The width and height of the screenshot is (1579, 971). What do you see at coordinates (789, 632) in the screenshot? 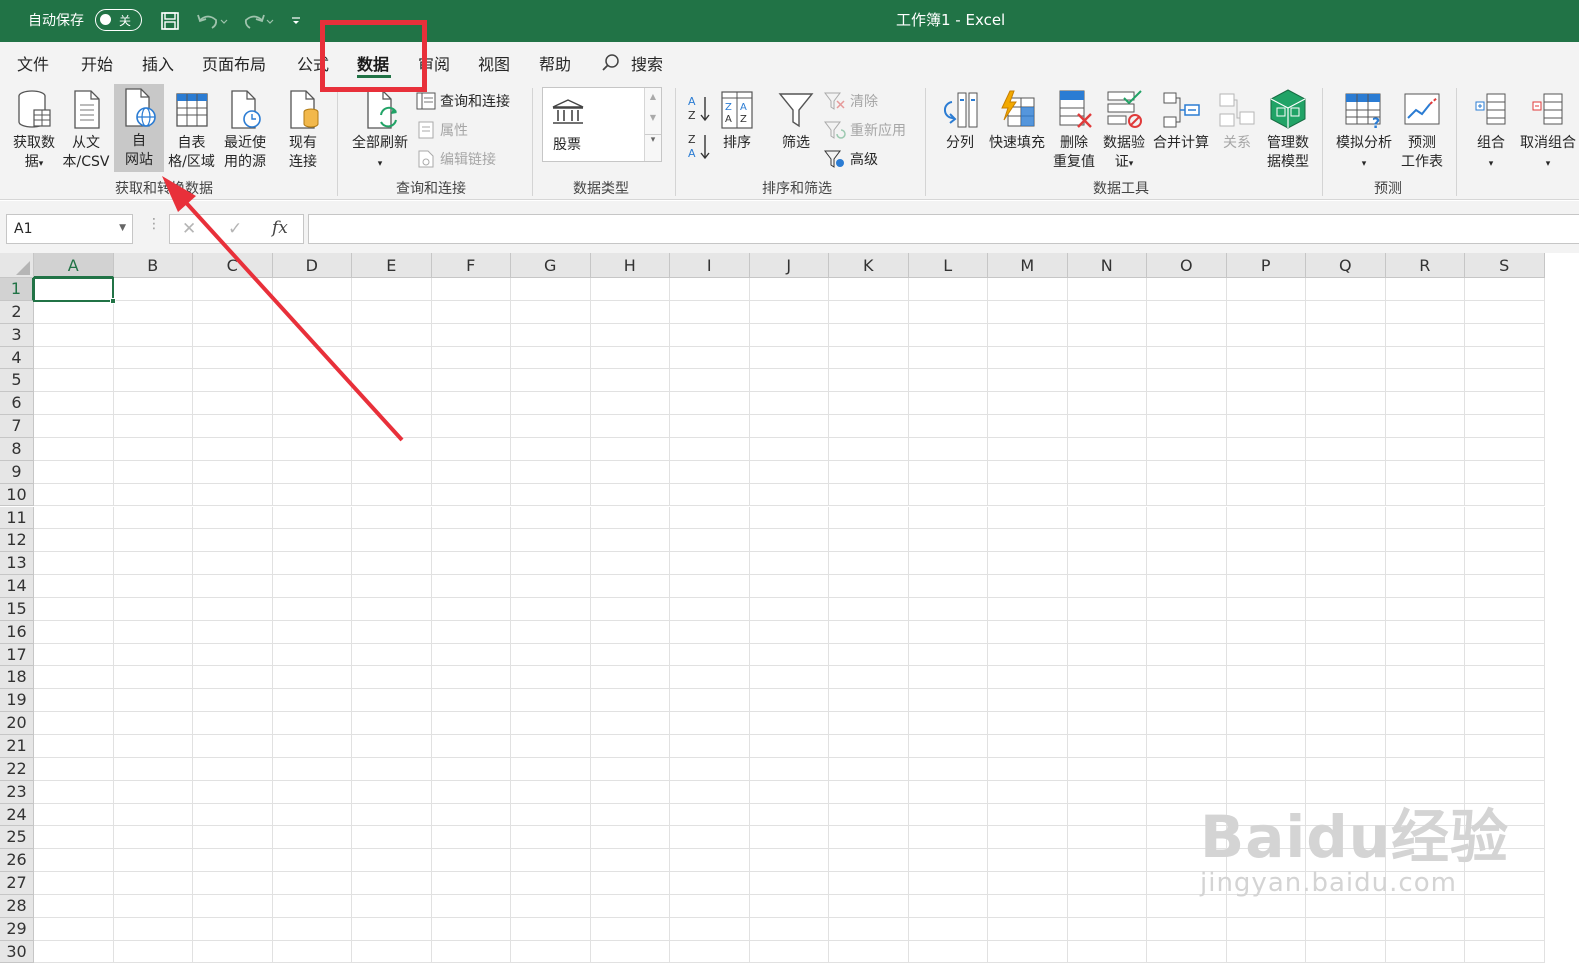
I see `cell-j16` at bounding box center [789, 632].